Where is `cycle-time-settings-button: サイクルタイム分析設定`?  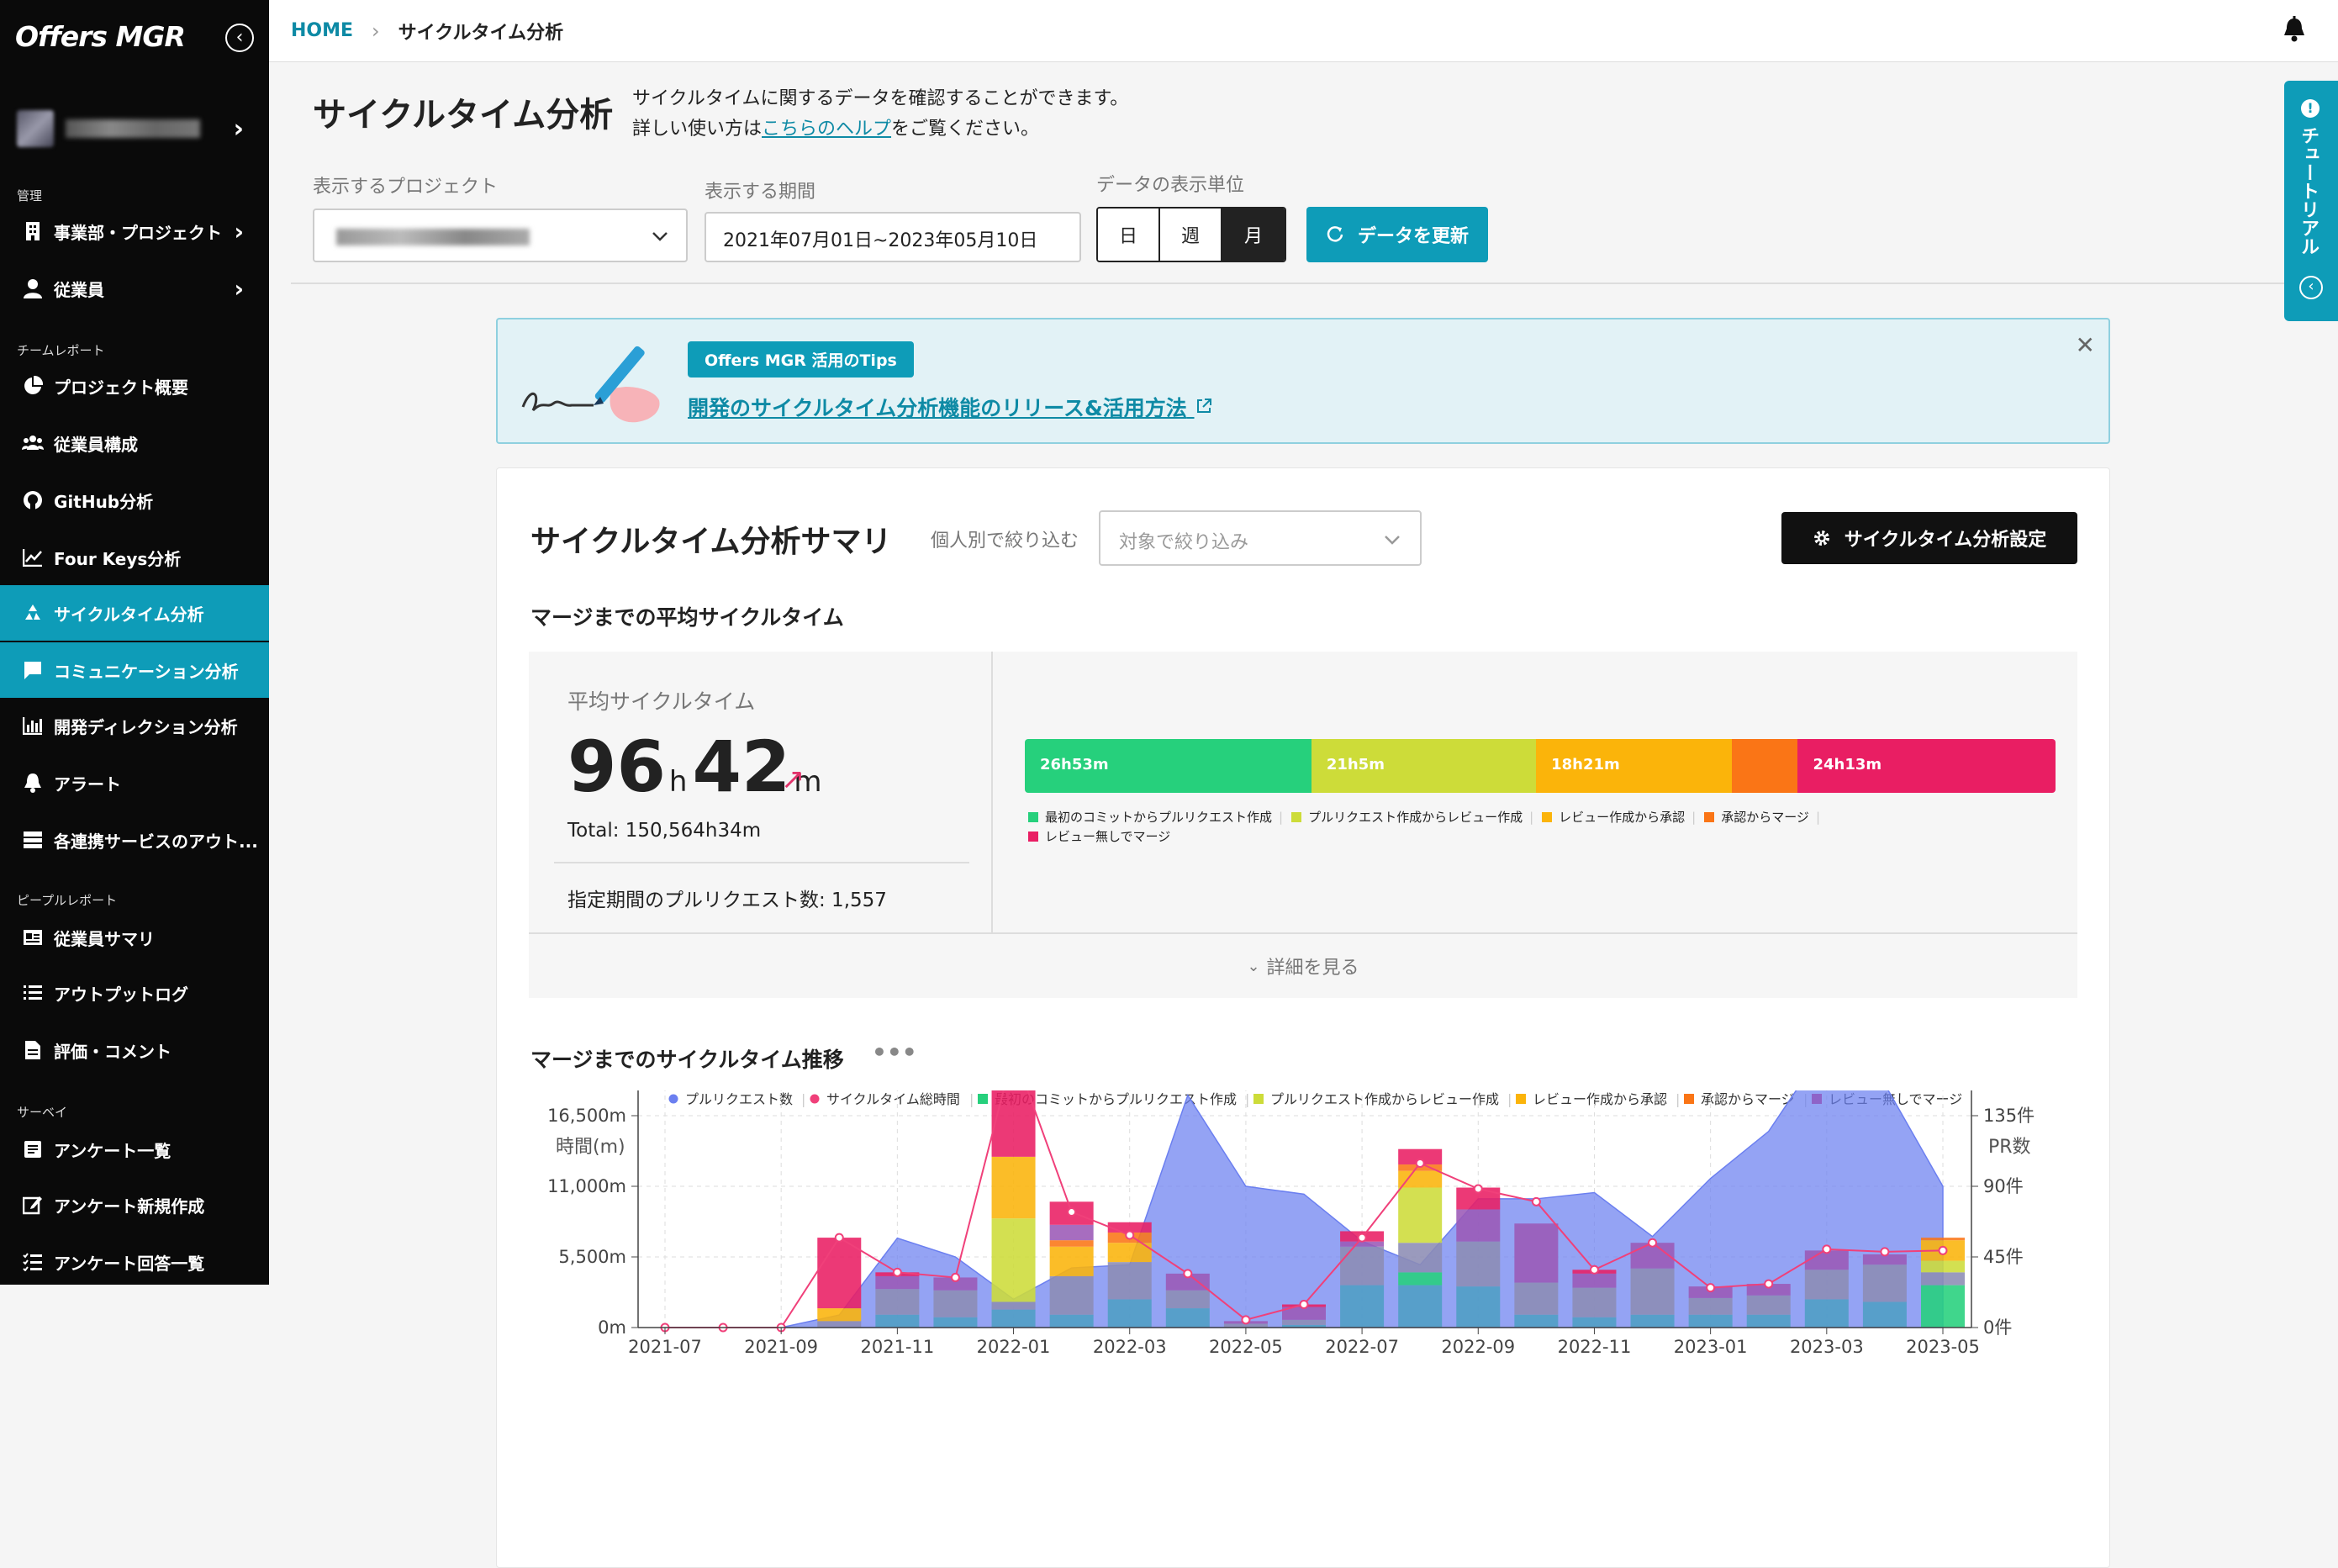 cycle-time-settings-button: サイクルタイム分析設定 is located at coordinates (1929, 538).